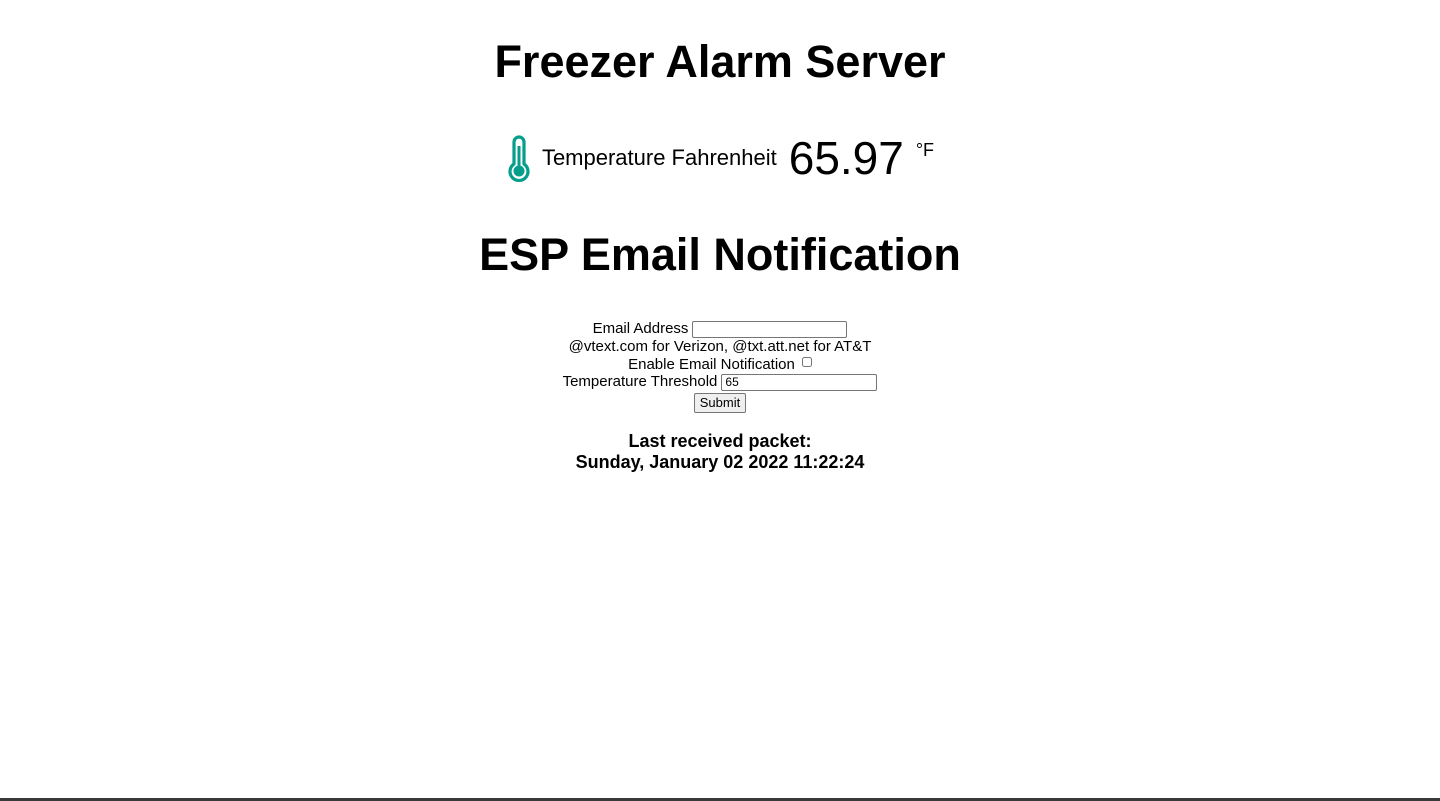  I want to click on submit-row: Submit, so click(720, 403).